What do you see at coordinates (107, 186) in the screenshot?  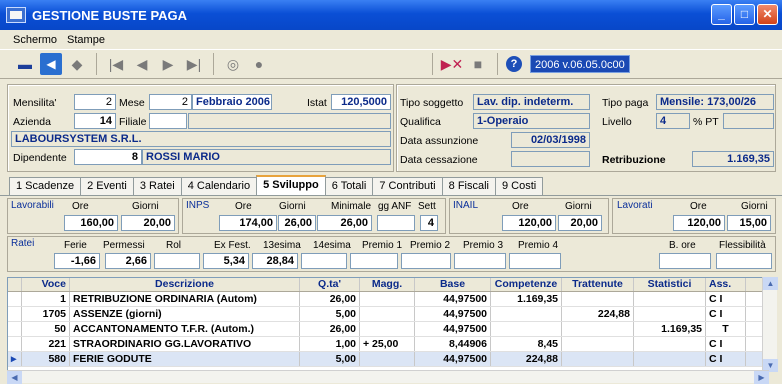 I see `tab-eventi: 2 Eventi` at bounding box center [107, 186].